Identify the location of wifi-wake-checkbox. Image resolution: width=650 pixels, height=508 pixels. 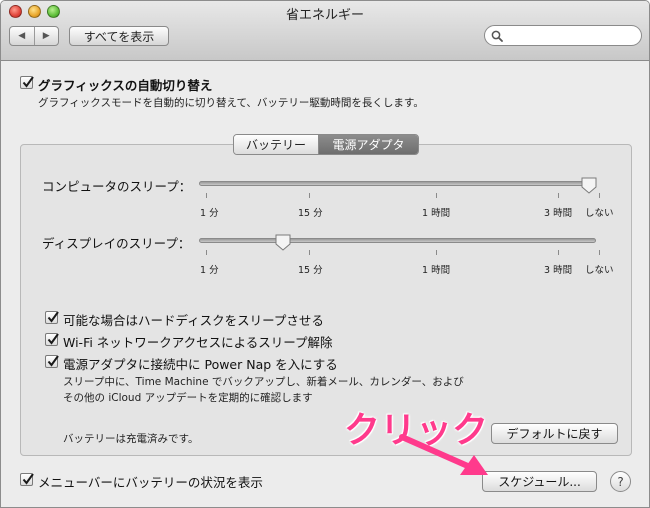
(52, 339).